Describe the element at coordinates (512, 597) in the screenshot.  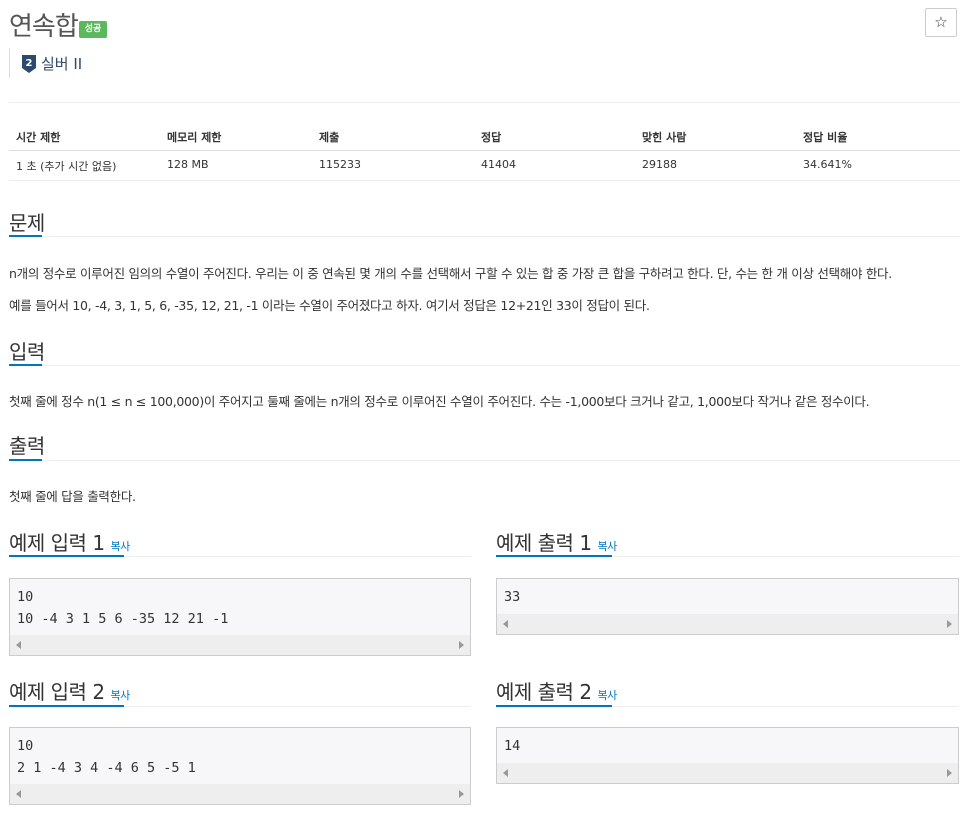
I see `sample-output-1-line-1: 33` at that location.